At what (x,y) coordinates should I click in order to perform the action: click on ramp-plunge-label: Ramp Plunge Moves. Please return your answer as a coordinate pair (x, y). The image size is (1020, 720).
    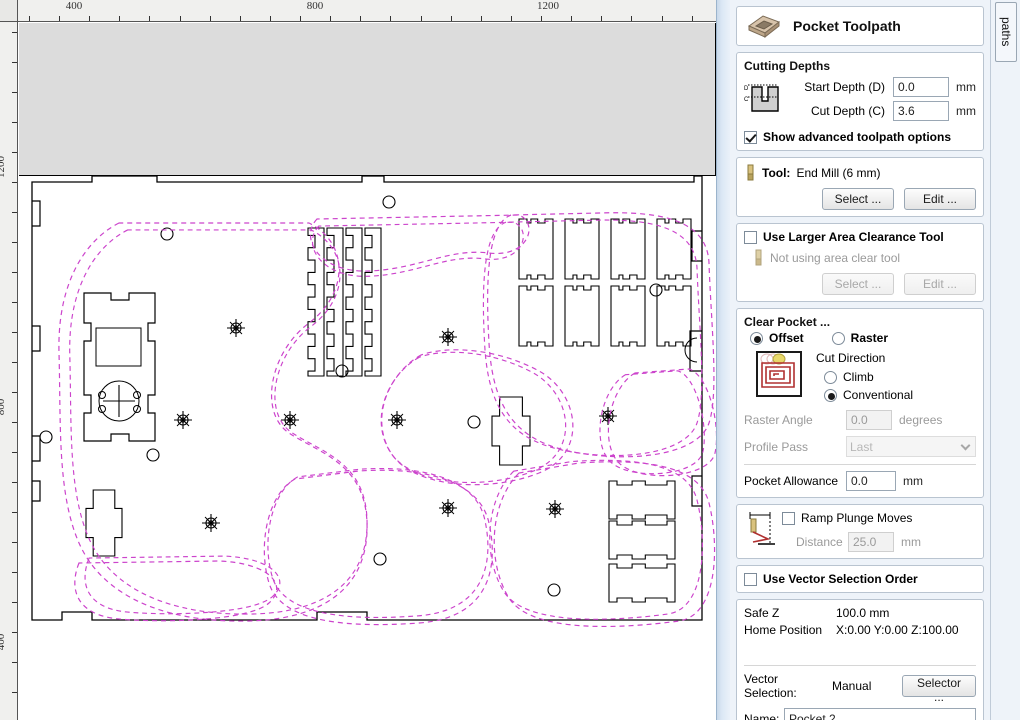
    Looking at the image, I should click on (857, 518).